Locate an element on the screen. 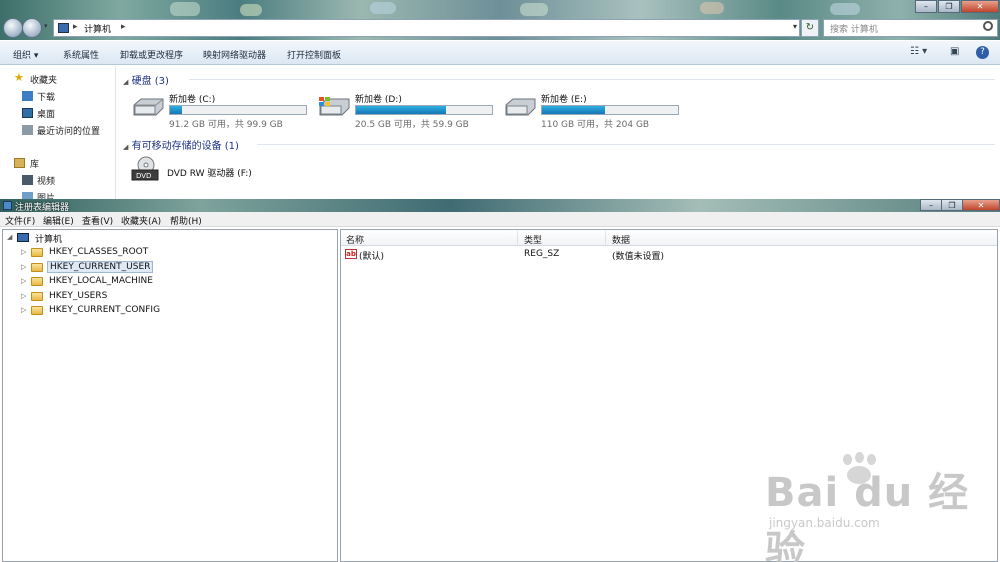  drive-space-info: 110 GB 可用，共 204 GB is located at coordinates (595, 125).